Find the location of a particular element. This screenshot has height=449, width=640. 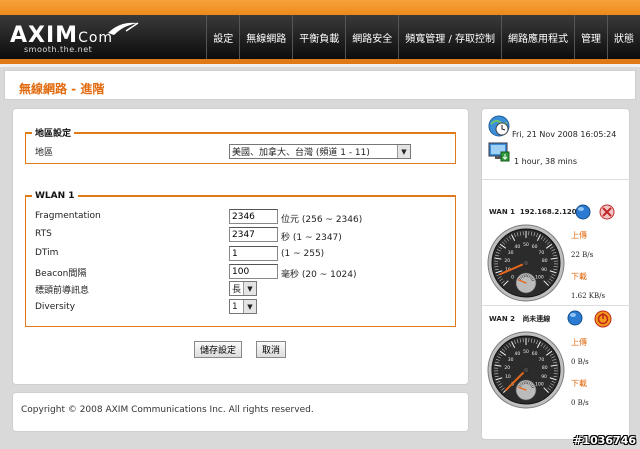

wan2-download-label: 下載 is located at coordinates (579, 383).